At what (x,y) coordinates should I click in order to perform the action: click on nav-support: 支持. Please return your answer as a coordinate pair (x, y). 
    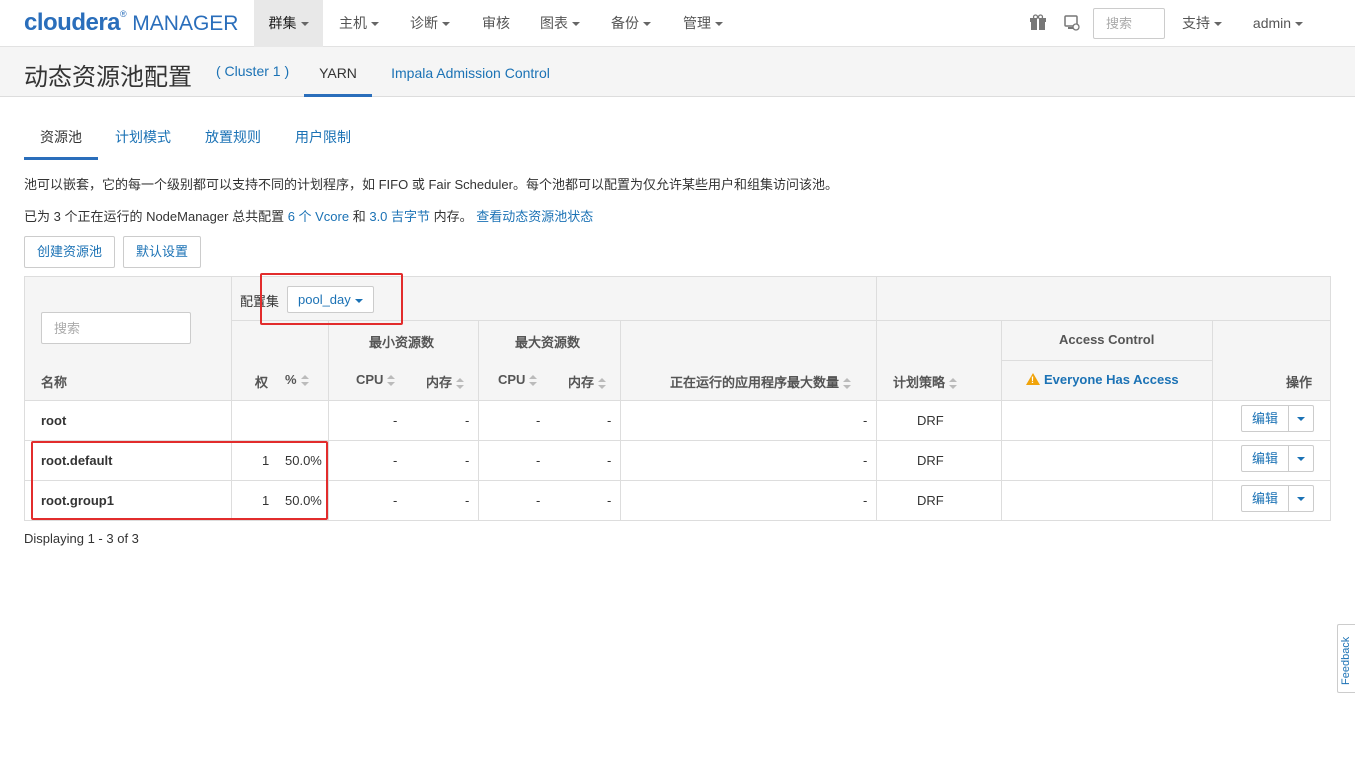
    Looking at the image, I should click on (1202, 23).